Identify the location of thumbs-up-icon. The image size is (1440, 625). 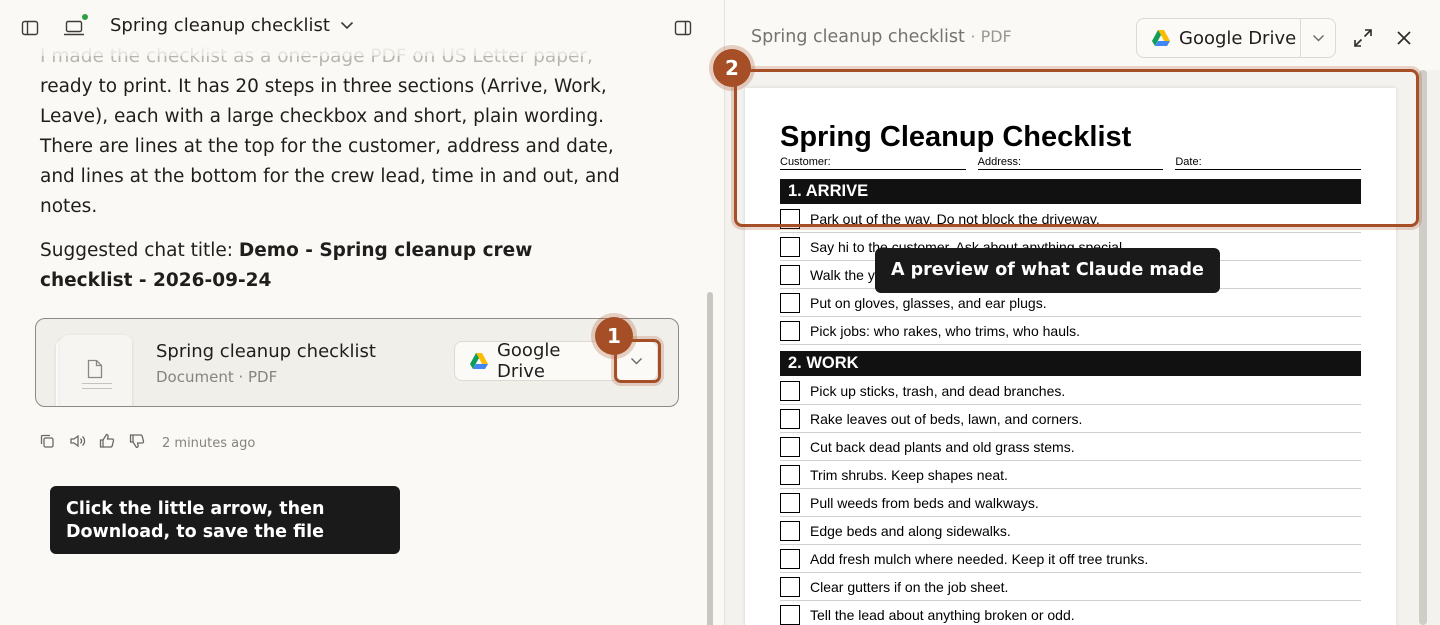
(107, 443).